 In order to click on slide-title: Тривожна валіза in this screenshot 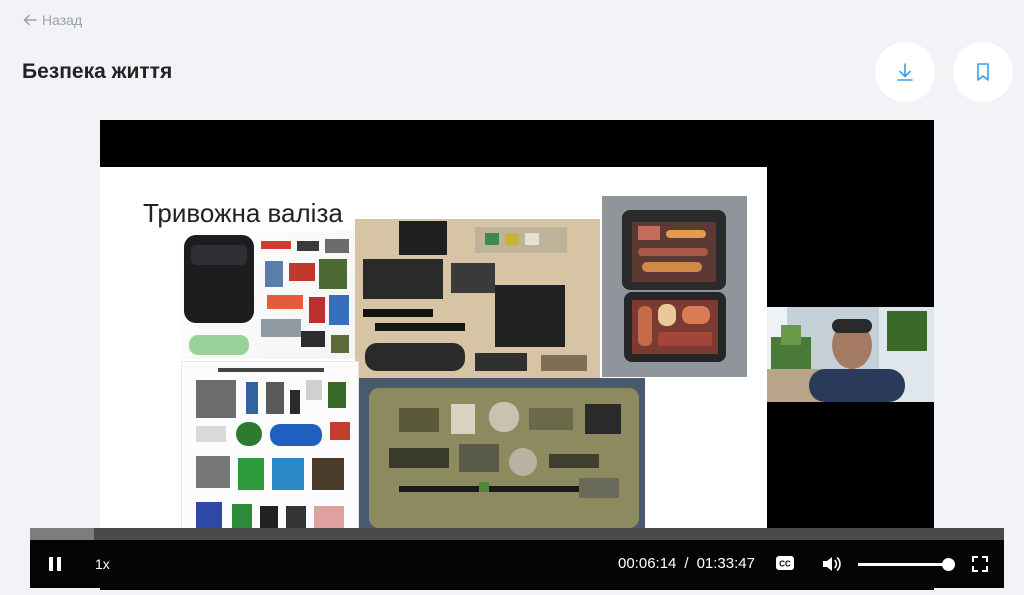, I will do `click(243, 213)`.